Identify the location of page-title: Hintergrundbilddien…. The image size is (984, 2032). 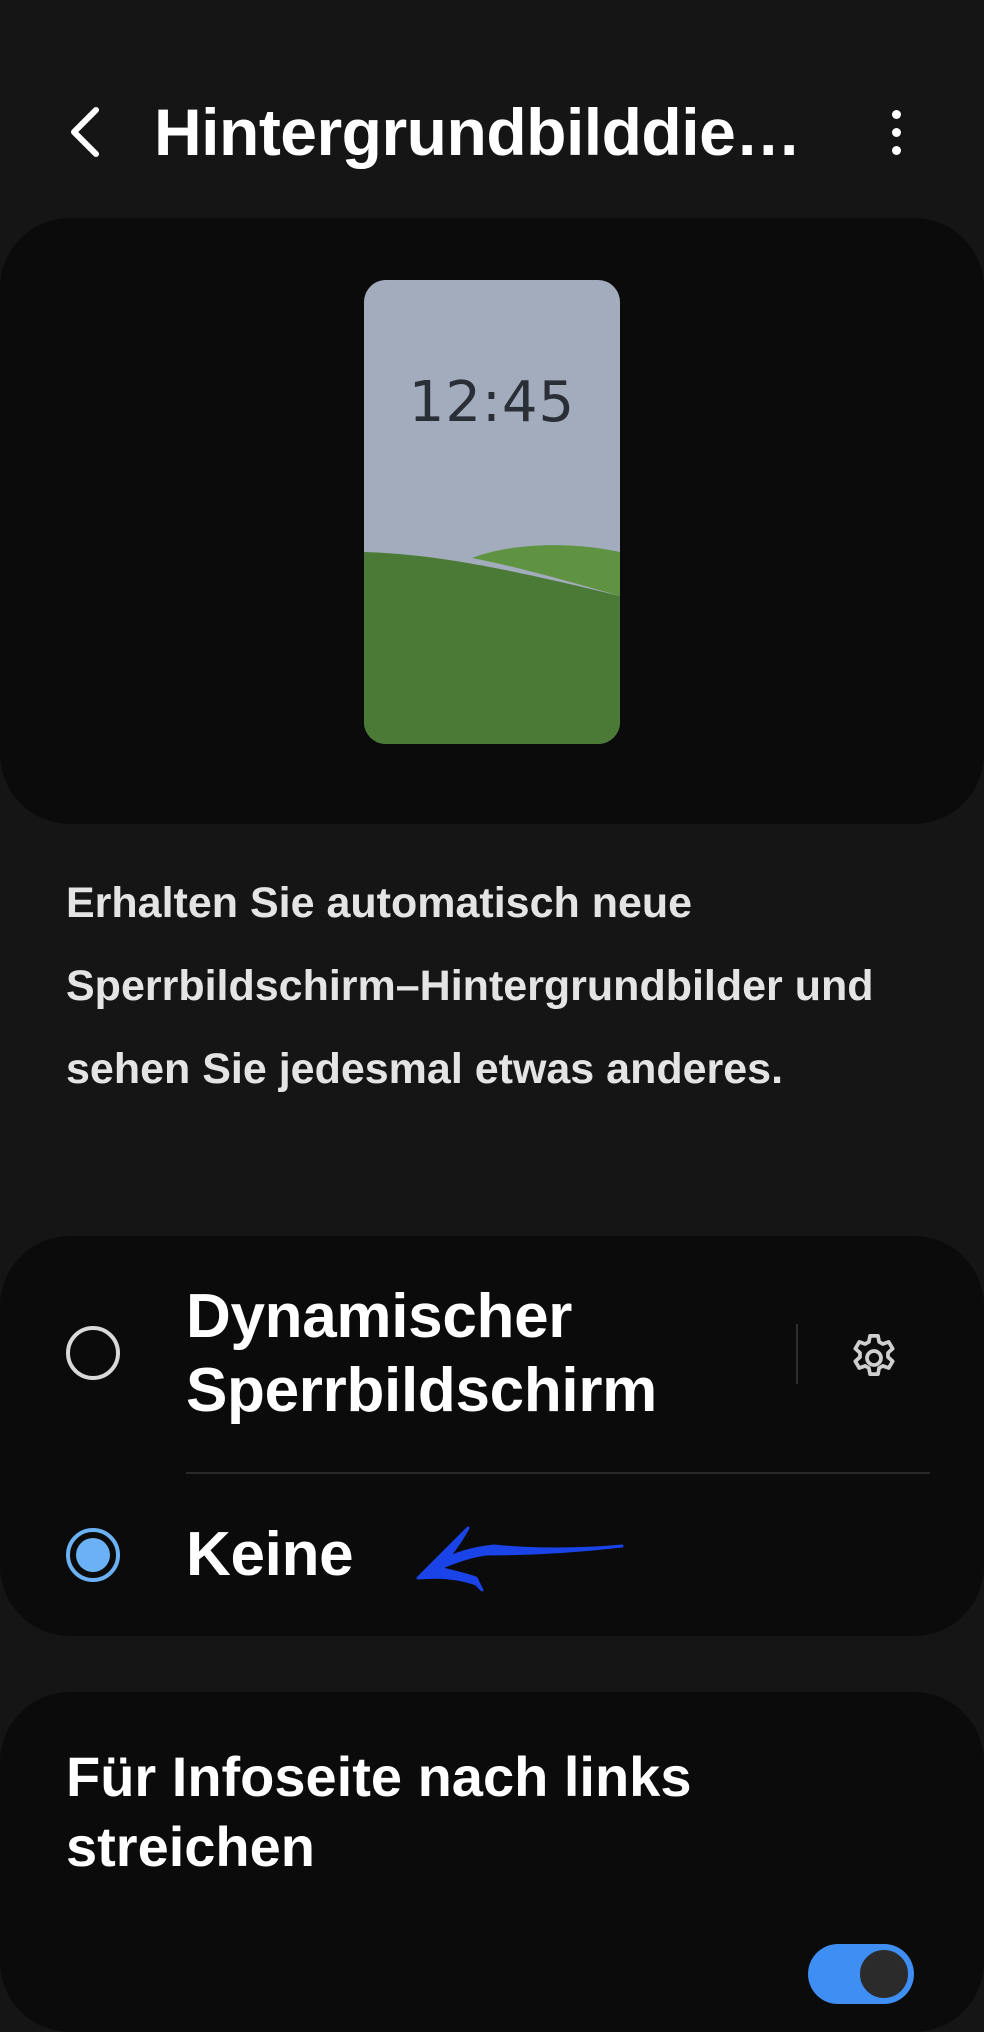
(494, 132).